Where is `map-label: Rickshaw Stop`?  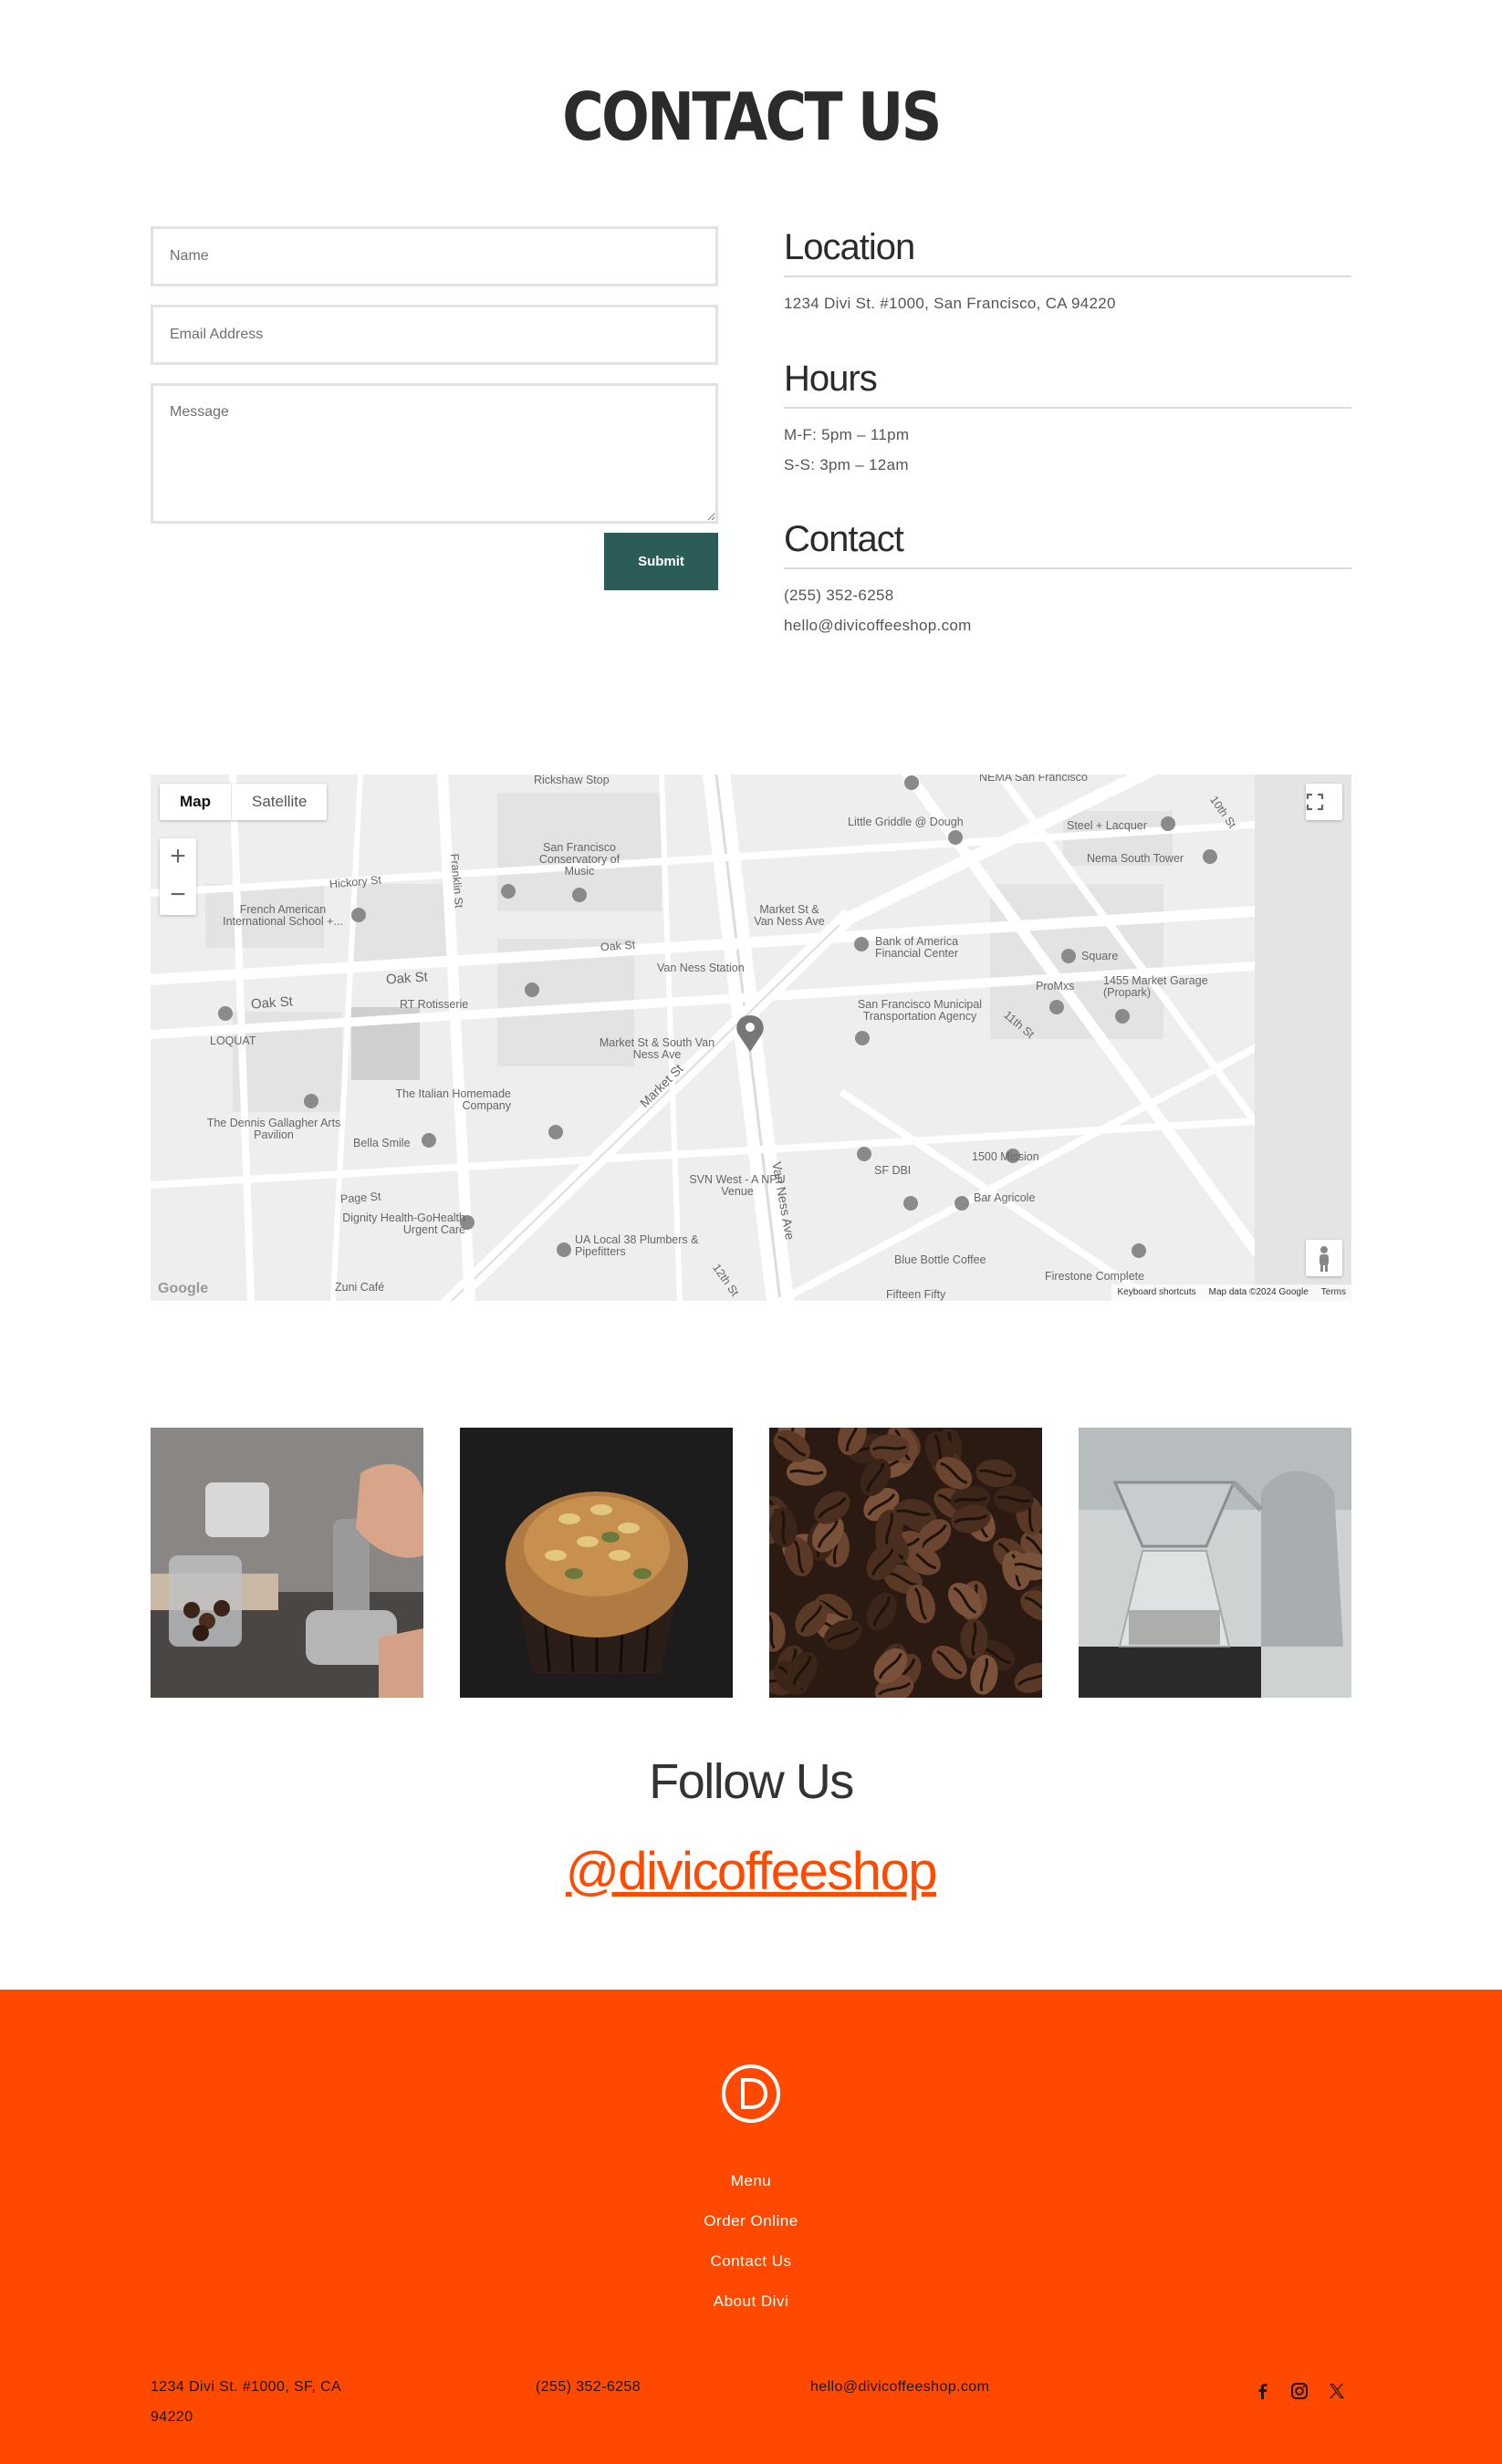 map-label: Rickshaw Stop is located at coordinates (572, 780).